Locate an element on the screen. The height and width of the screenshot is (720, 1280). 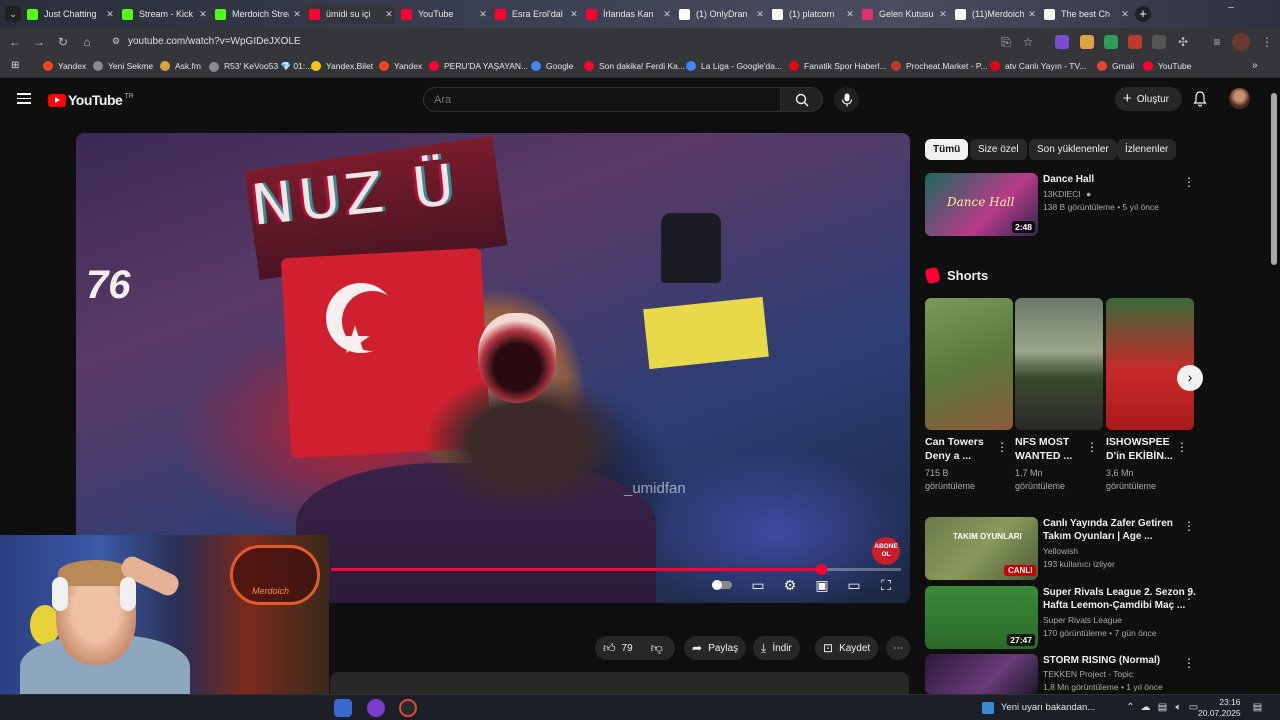
tray-app-icon: ☁ is located at coordinates (1145, 707).